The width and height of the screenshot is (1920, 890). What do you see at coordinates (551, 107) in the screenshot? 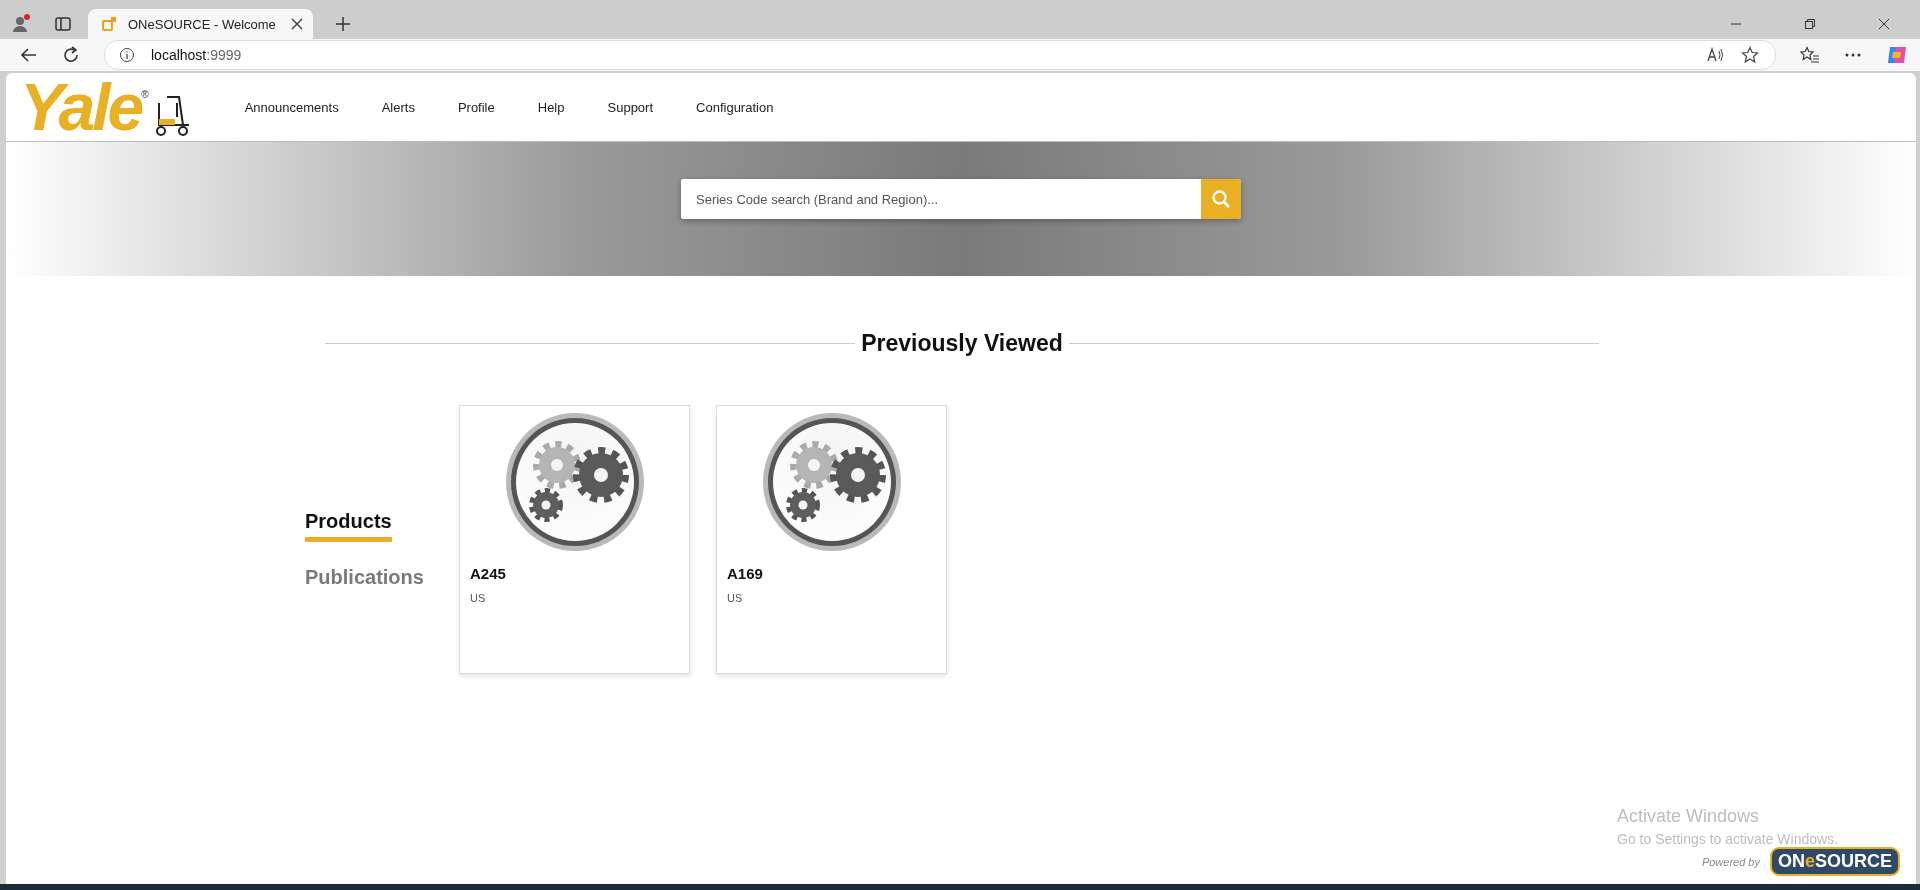
I see `nav-link: Help` at bounding box center [551, 107].